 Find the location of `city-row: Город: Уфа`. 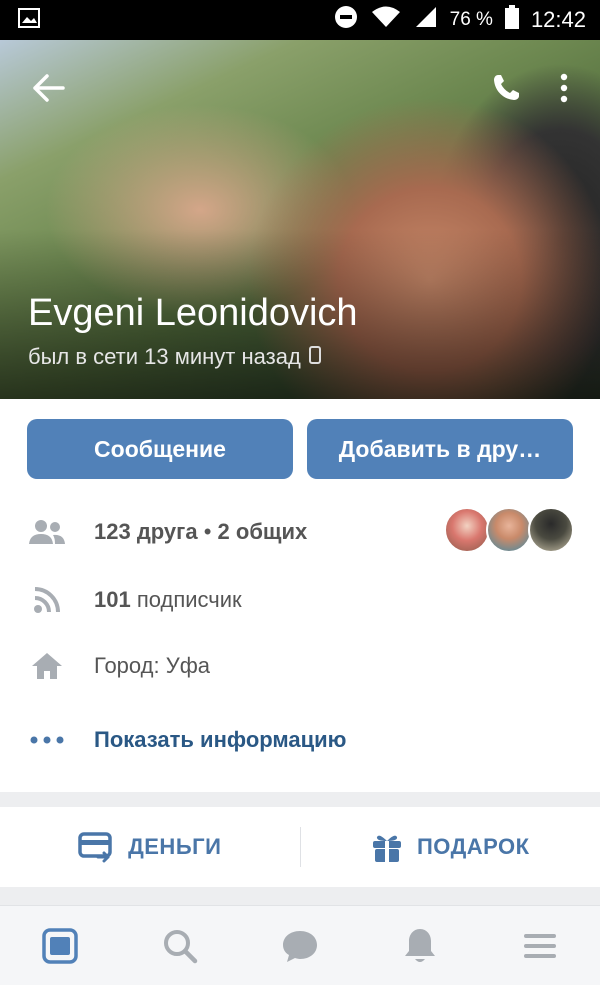

city-row: Город: Уфа is located at coordinates (303, 666).